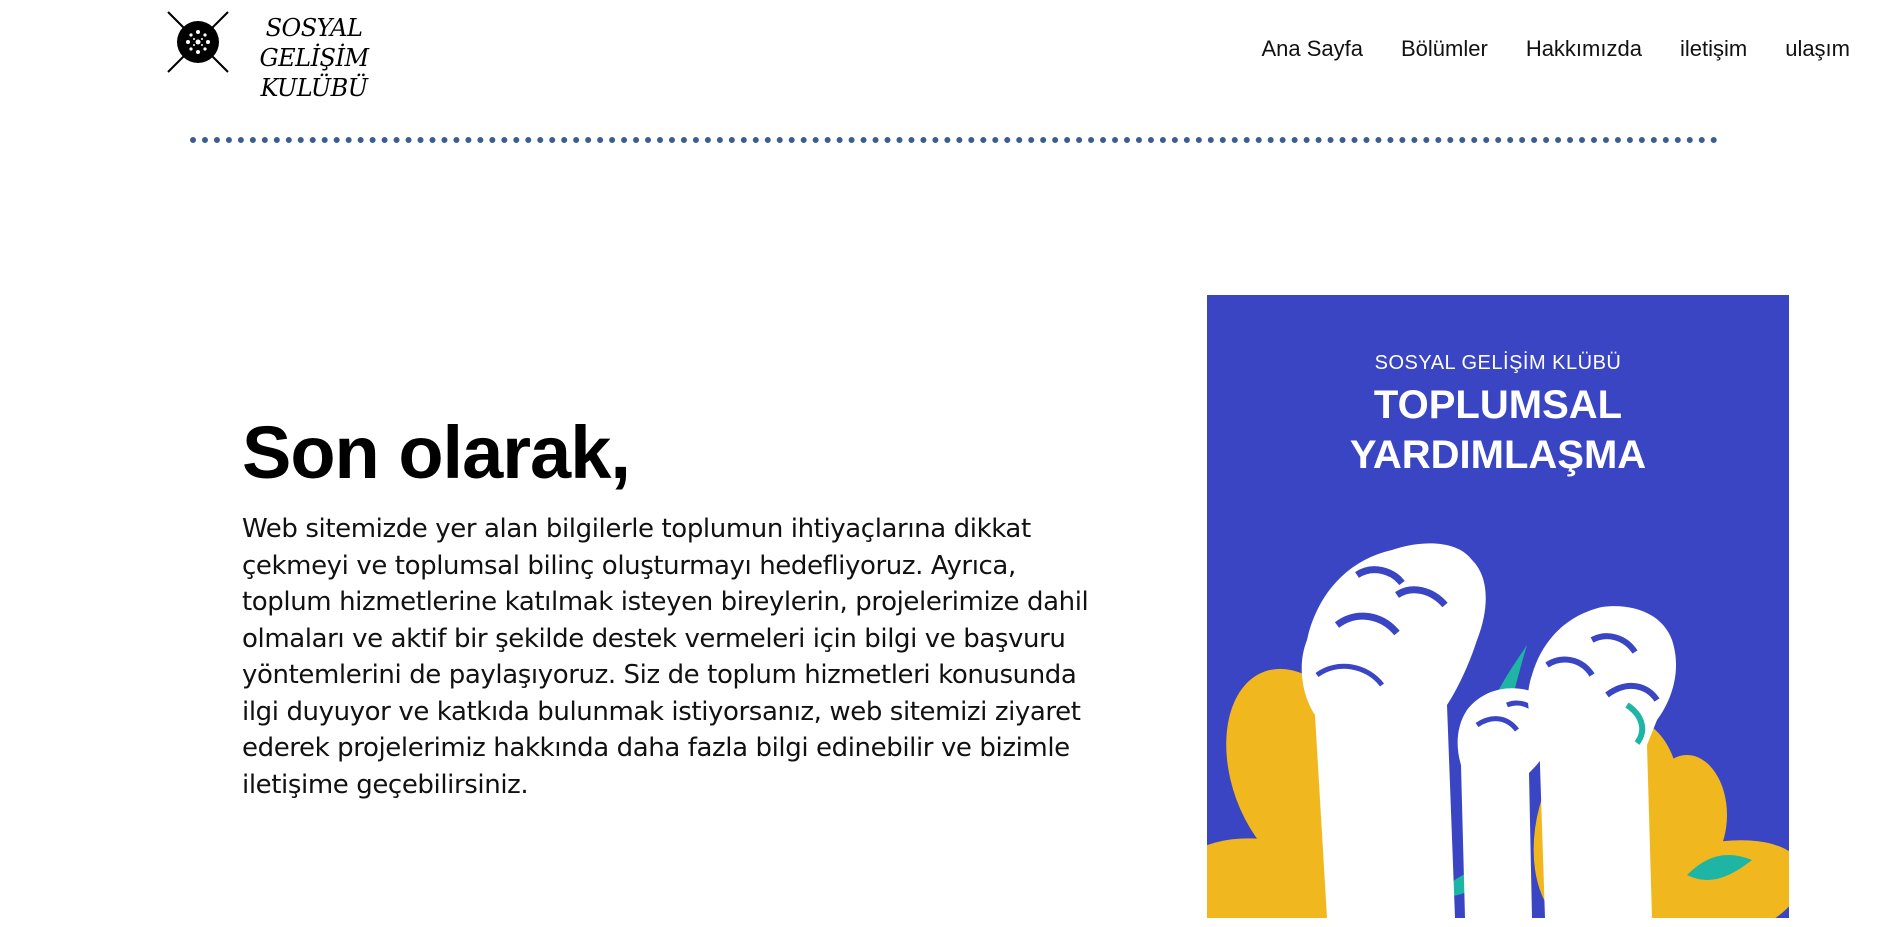  Describe the element at coordinates (1817, 49) in the screenshot. I see `nav-item-ulasim: ulaşım` at that location.